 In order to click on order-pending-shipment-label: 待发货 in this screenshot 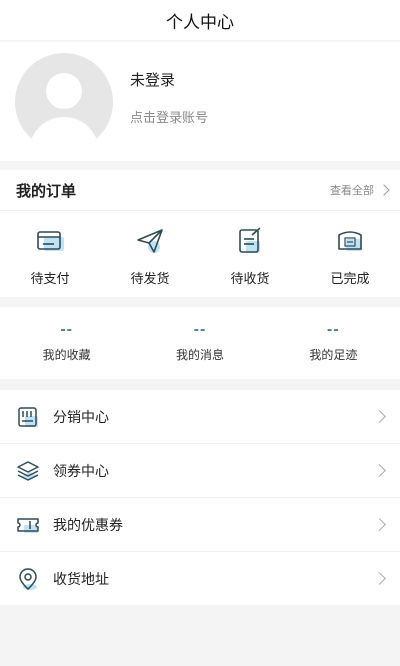, I will do `click(150, 279)`.